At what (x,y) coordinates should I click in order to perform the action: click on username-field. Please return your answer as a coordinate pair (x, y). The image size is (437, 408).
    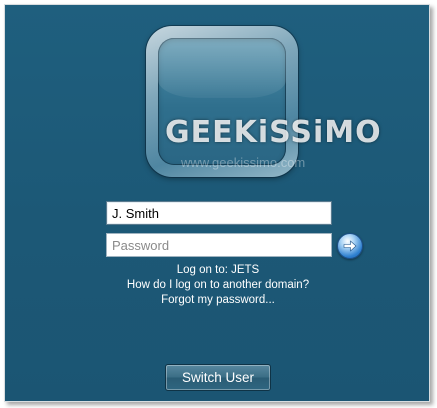
    Looking at the image, I should click on (219, 213).